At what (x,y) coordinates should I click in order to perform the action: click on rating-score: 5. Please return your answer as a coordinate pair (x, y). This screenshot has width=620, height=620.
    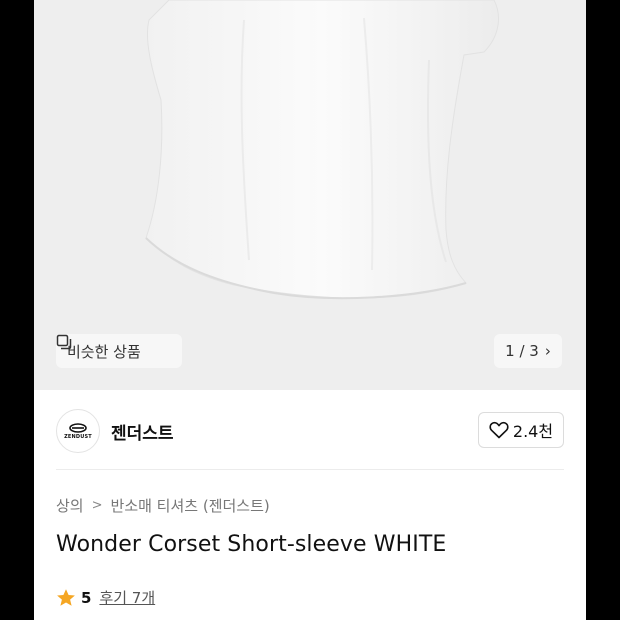
    Looking at the image, I should click on (86, 597).